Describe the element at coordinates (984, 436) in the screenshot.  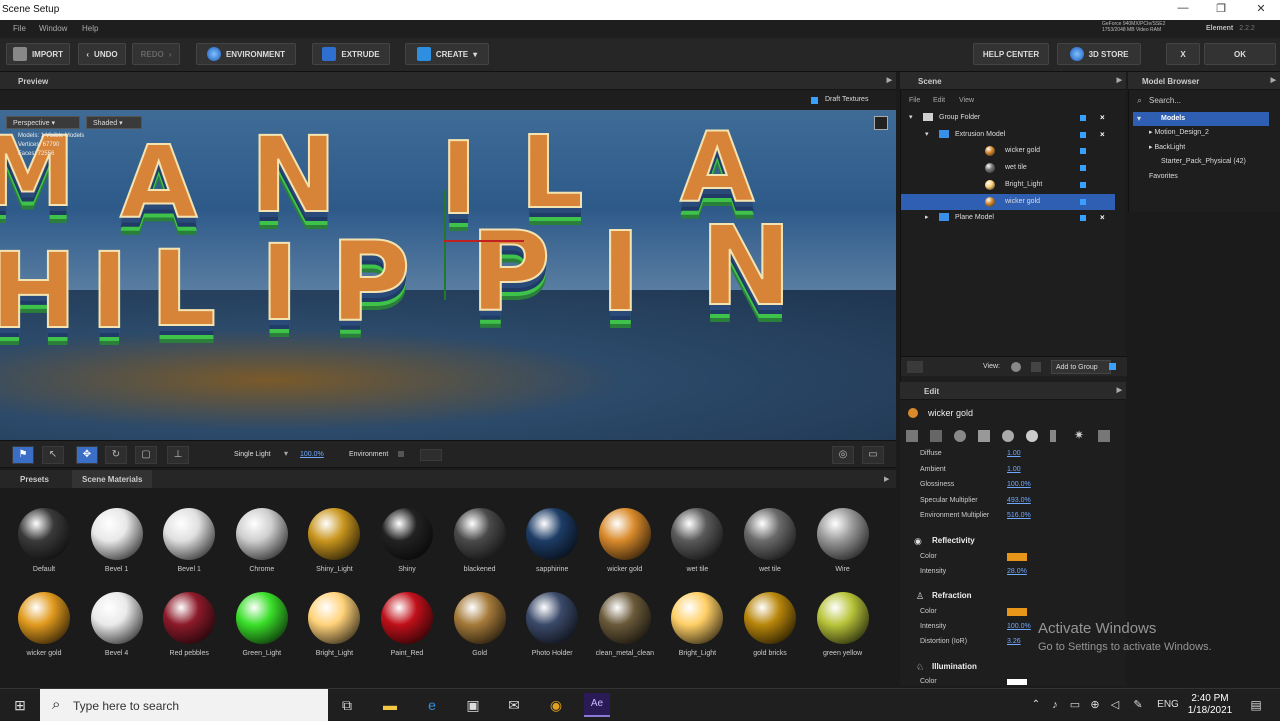
I see `tool-image-icon` at that location.